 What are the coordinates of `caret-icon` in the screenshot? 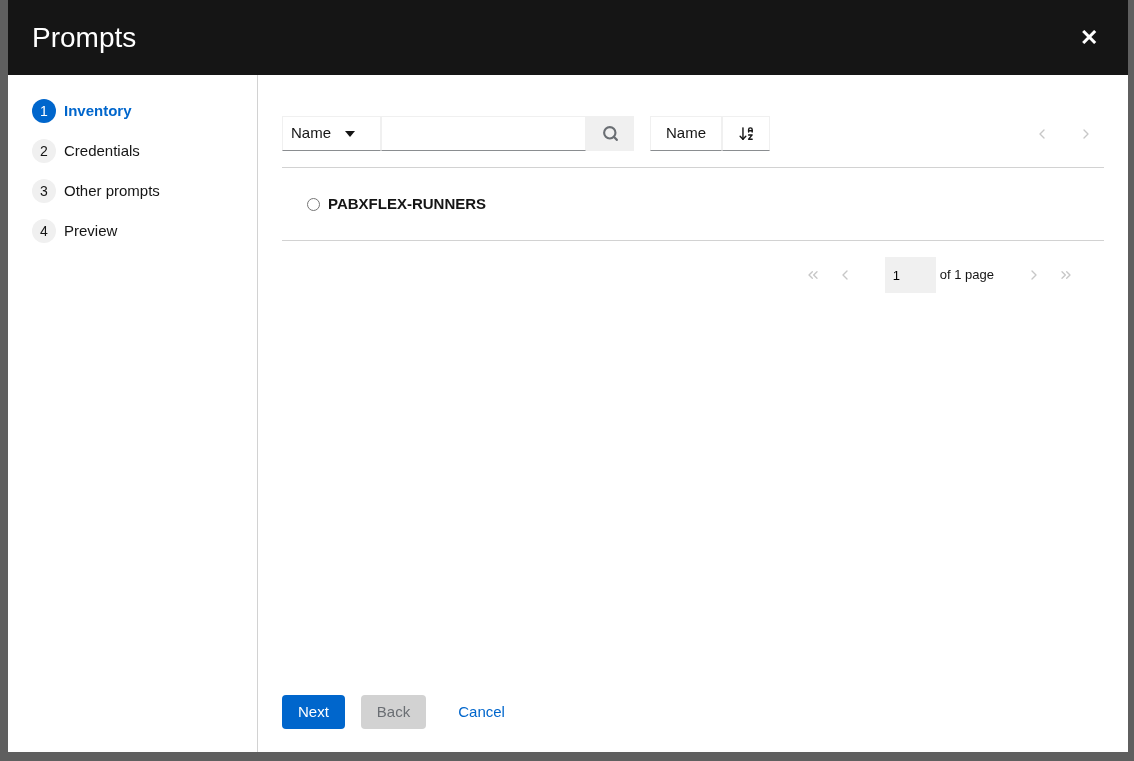 It's located at (350, 133).